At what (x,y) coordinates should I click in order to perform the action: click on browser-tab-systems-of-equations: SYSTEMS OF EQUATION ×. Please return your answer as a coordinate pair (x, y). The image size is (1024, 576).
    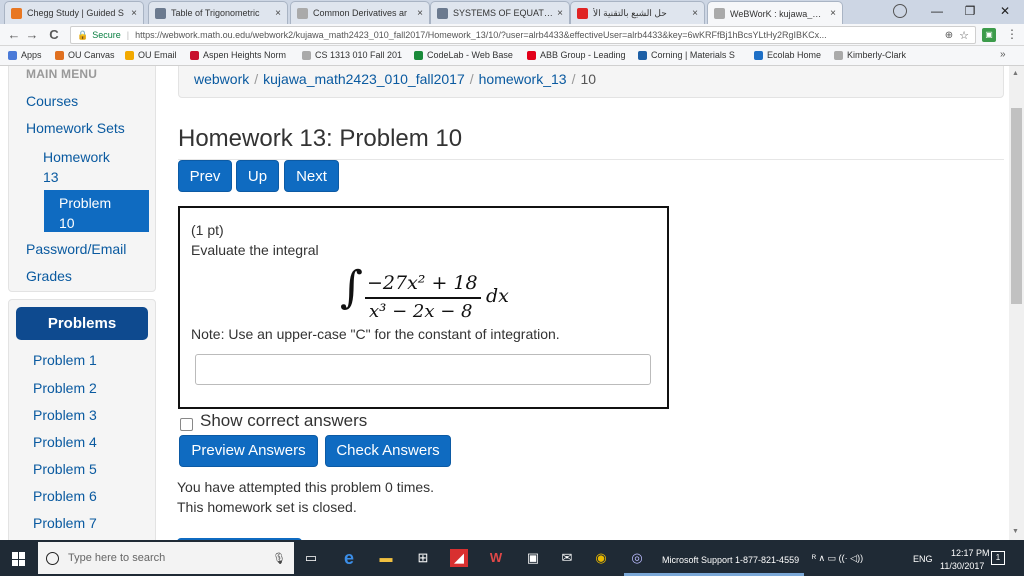
    Looking at the image, I should click on (500, 12).